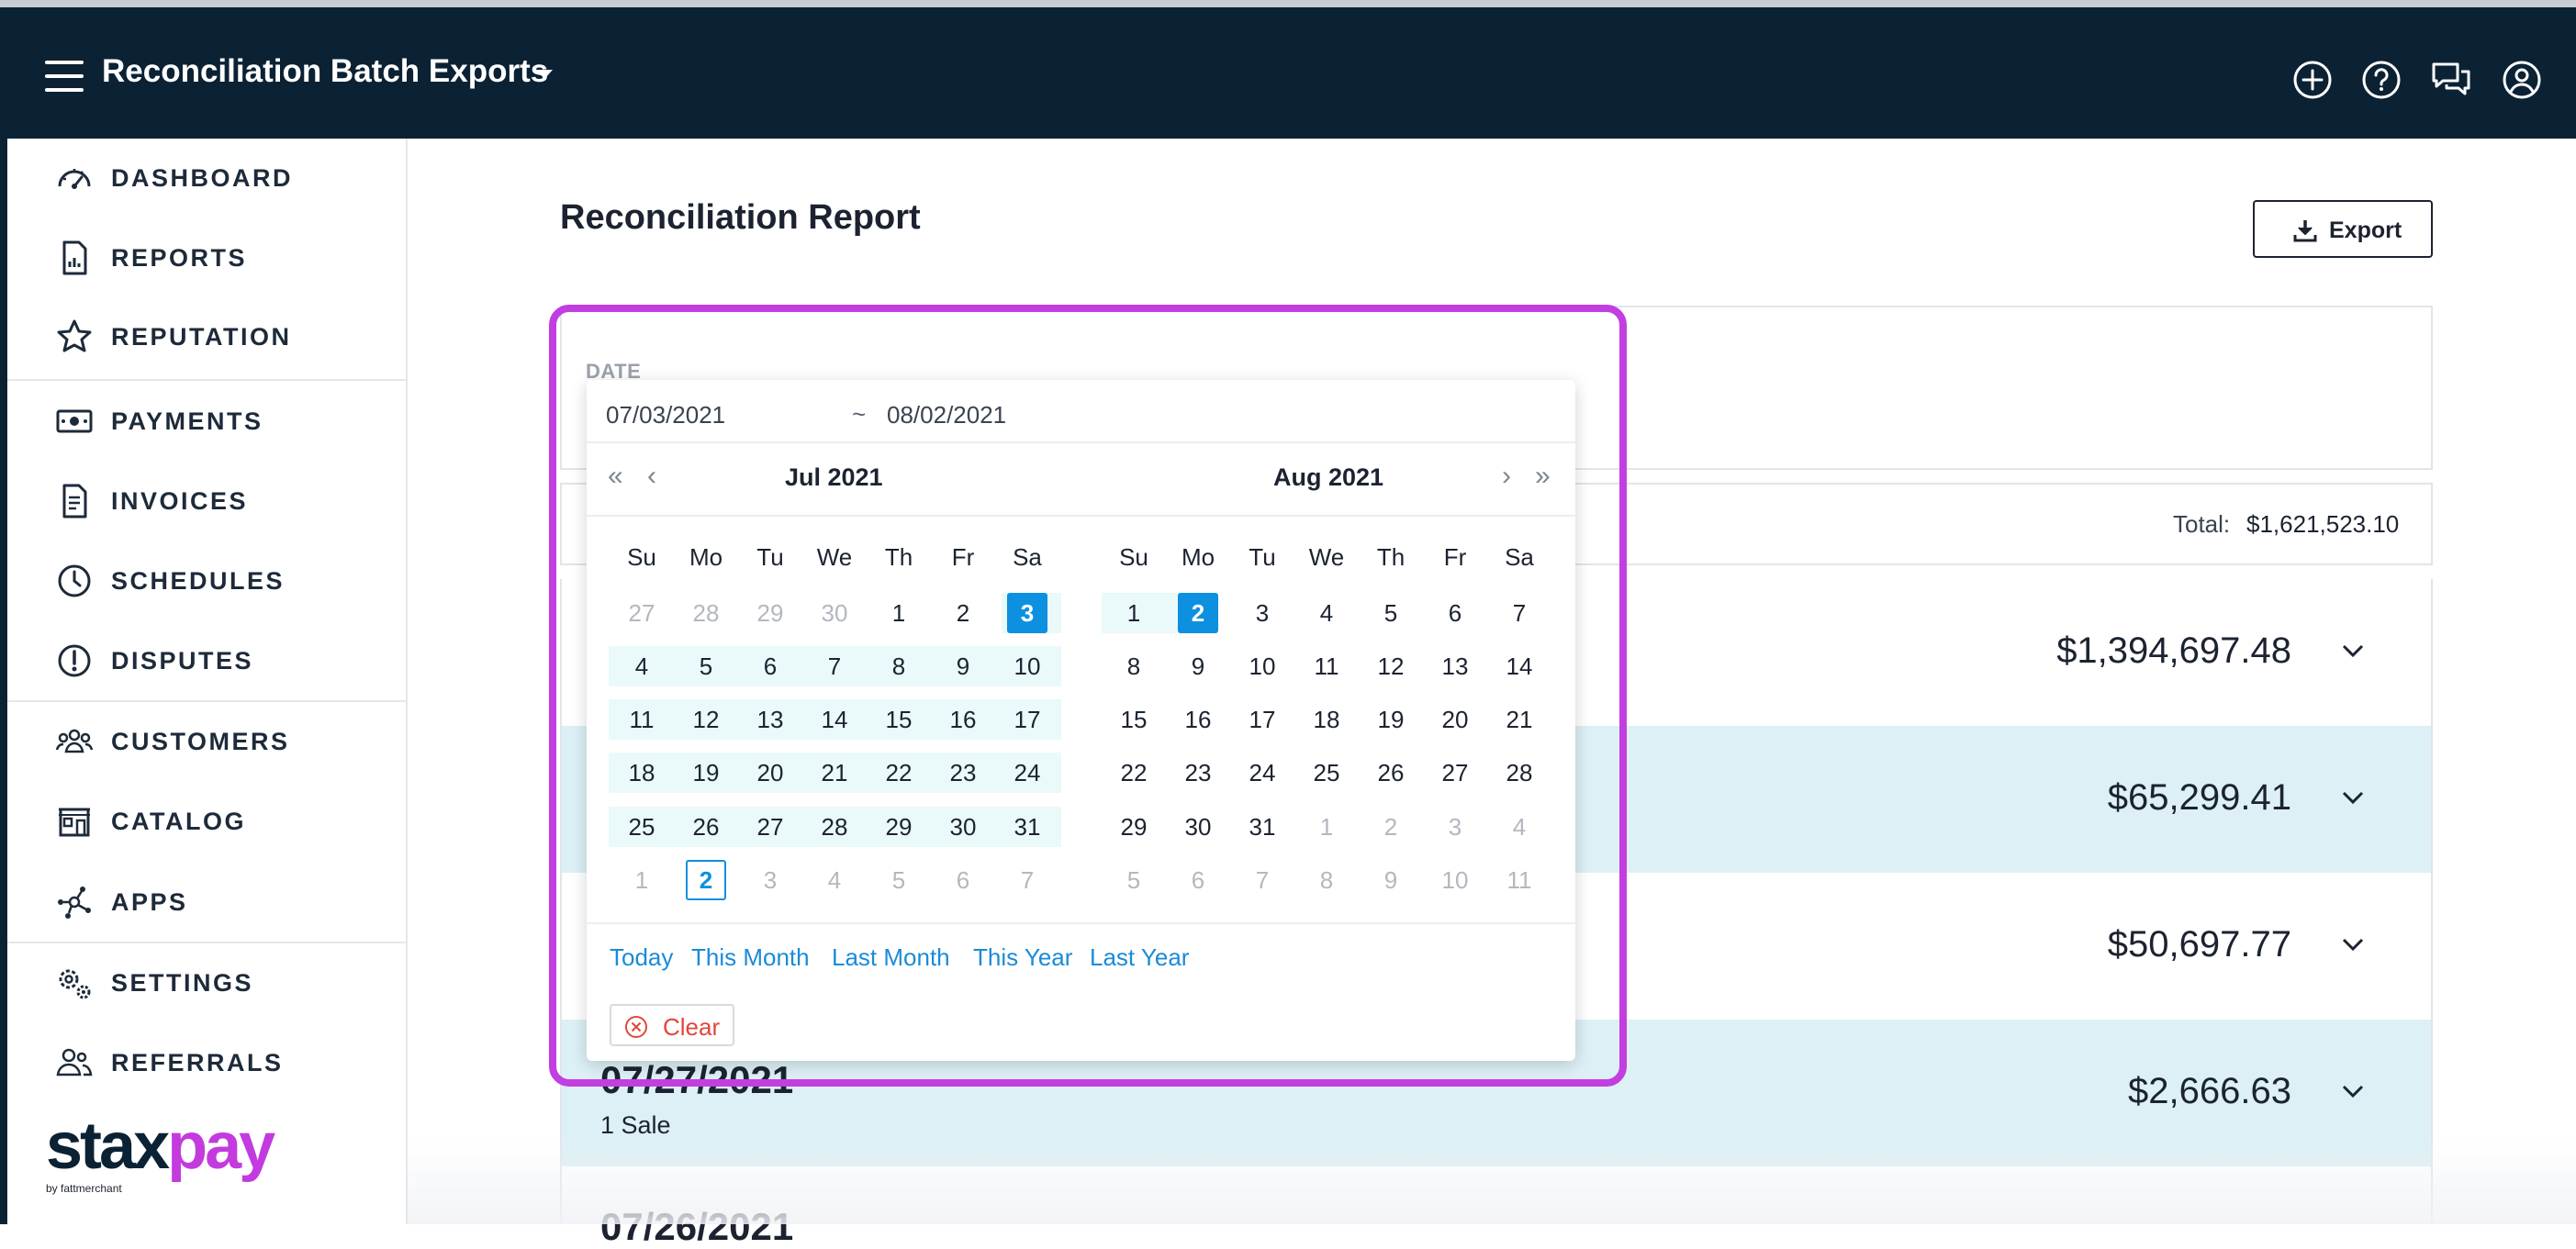  What do you see at coordinates (1198, 719) in the screenshot?
I see `right-day-cell: 16` at bounding box center [1198, 719].